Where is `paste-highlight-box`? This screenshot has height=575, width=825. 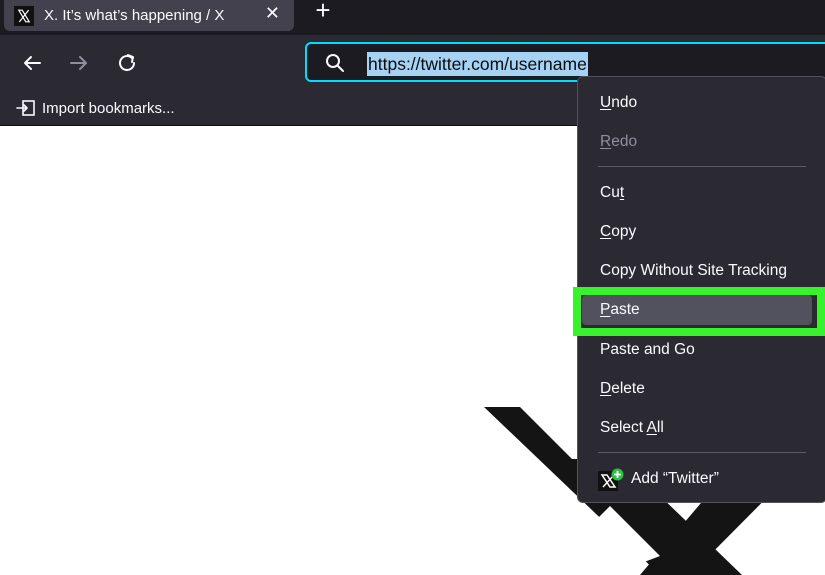 paste-highlight-box is located at coordinates (699, 311).